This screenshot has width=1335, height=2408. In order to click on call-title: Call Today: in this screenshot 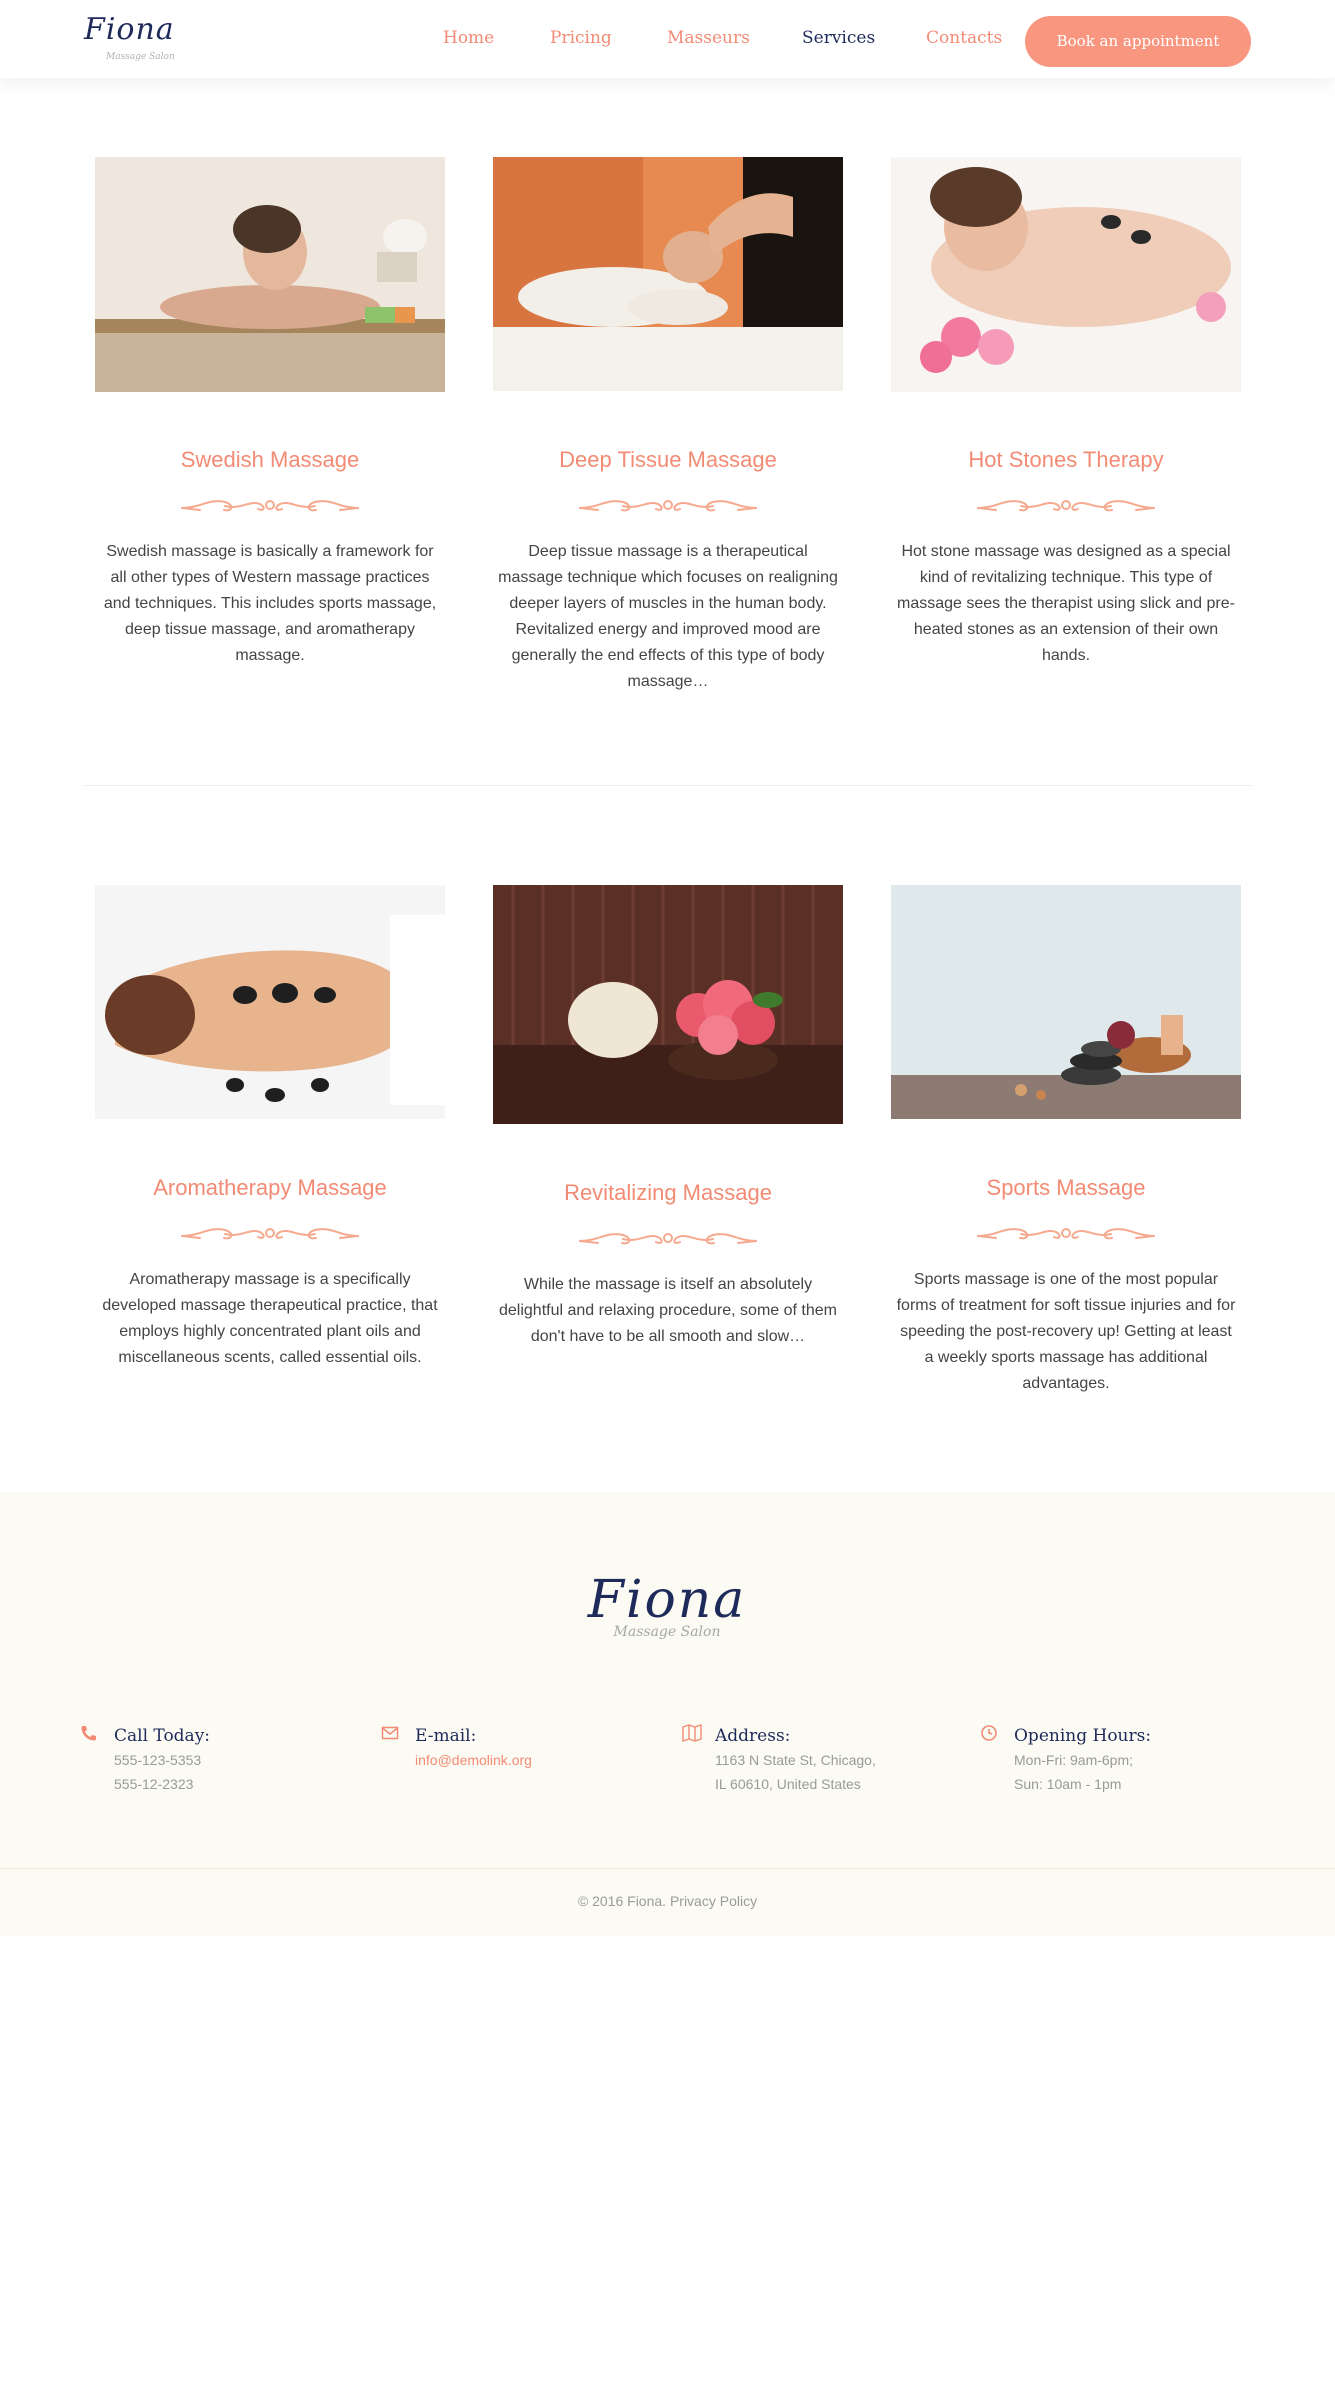, I will do `click(162, 1736)`.